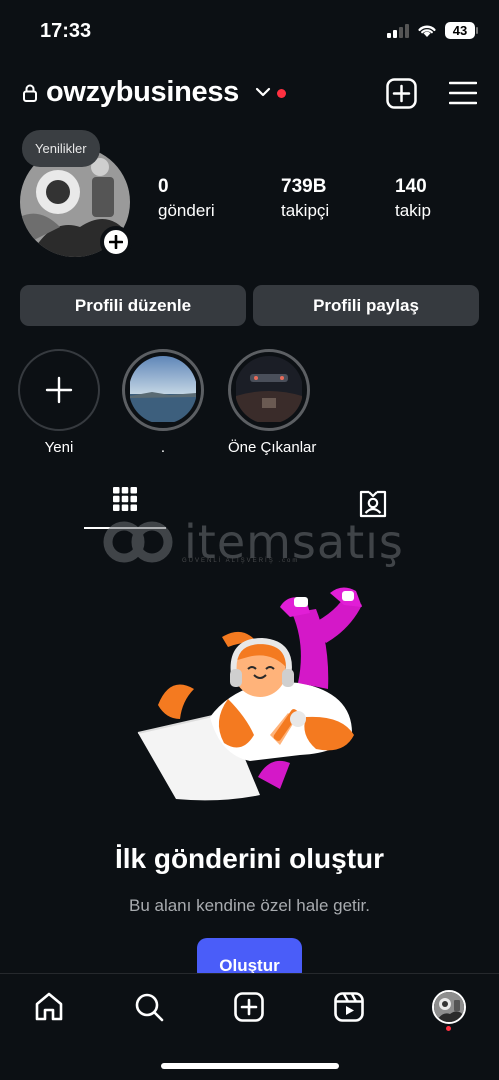 The height and width of the screenshot is (1080, 499). I want to click on highlight-label: ., so click(163, 447).